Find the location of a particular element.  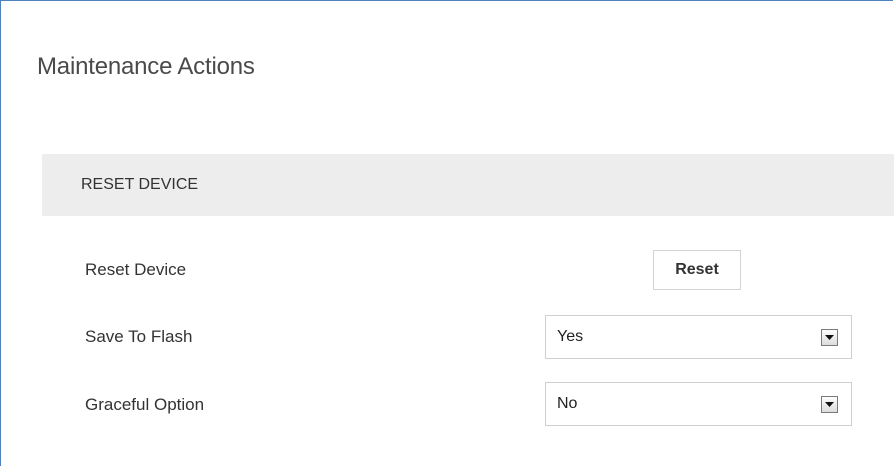

graceful-option-select: No is located at coordinates (698, 404).